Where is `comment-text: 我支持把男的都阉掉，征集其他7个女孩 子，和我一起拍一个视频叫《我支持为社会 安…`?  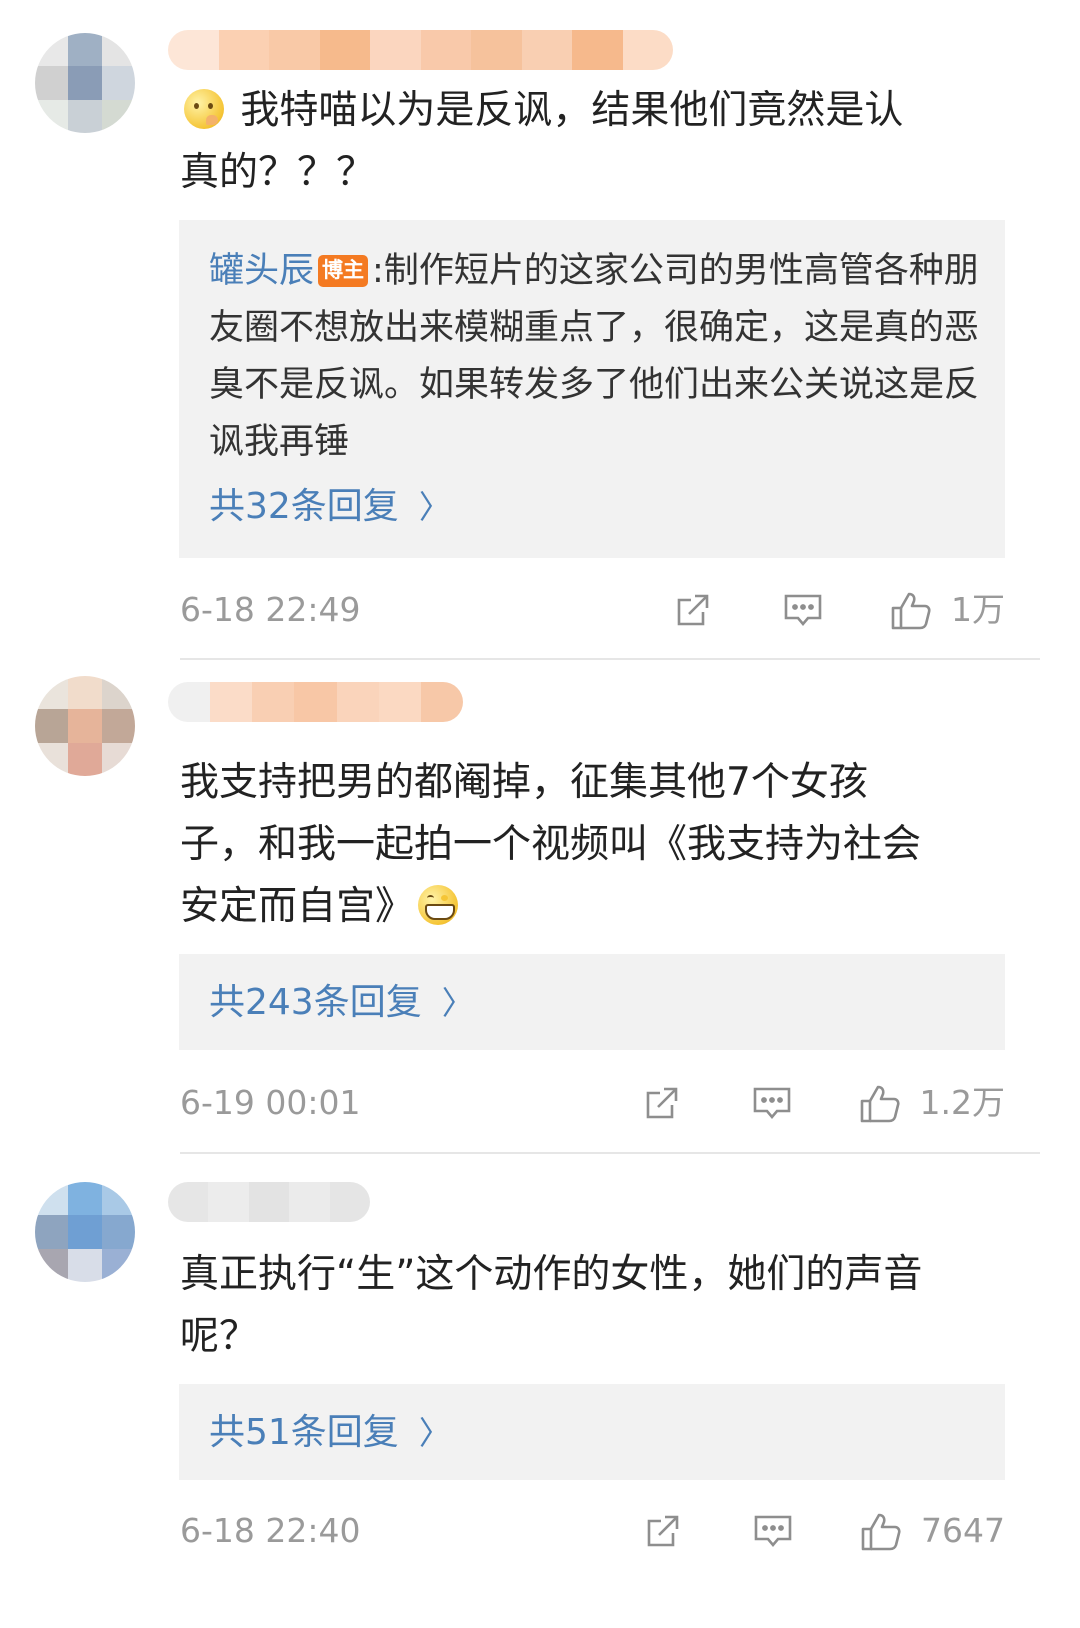 comment-text: 我支持把男的都阉掉，征集其他7个女孩 子，和我一起拍一个视频叫《我支持为社会 安… is located at coordinates (551, 844).